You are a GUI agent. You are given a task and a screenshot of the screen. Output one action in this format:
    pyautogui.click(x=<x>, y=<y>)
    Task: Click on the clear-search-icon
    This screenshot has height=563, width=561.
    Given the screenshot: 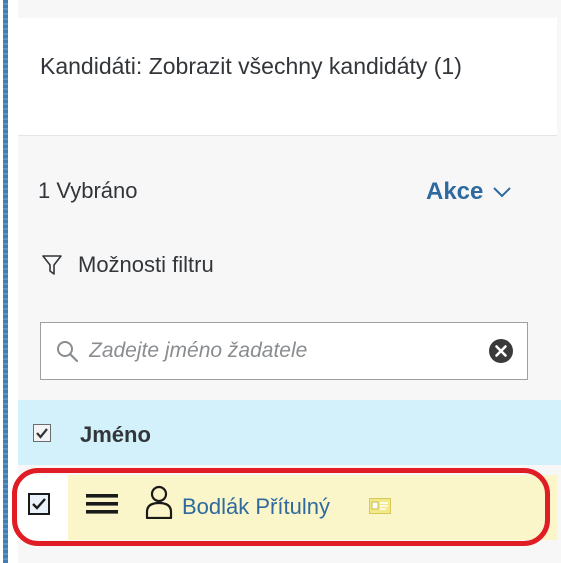 What is the action you would take?
    pyautogui.click(x=501, y=351)
    